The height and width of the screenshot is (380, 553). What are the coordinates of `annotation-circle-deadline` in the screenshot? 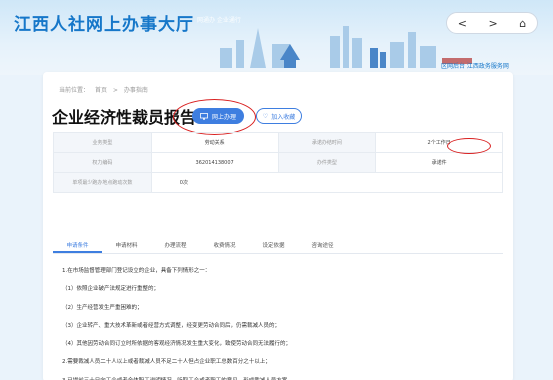 It's located at (469, 146).